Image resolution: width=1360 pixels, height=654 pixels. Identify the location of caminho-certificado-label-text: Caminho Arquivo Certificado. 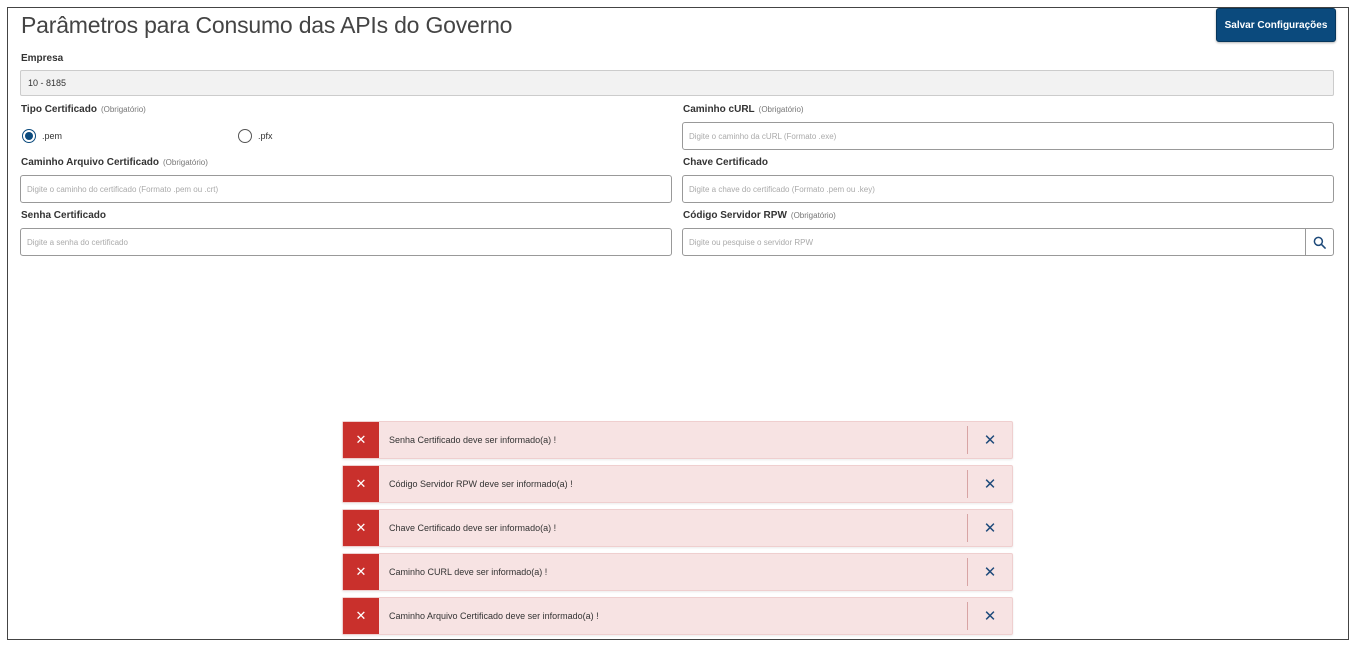
(90, 162).